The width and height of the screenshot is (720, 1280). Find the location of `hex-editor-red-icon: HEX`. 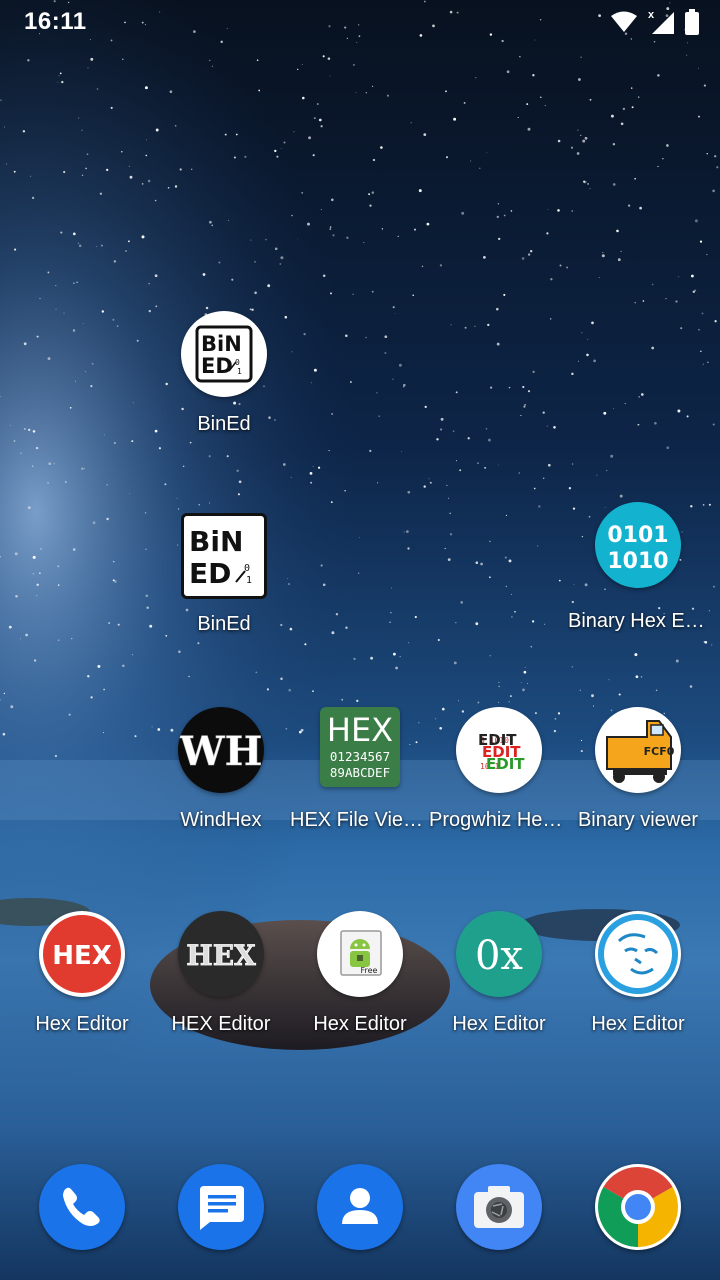

hex-editor-red-icon: HEX is located at coordinates (82, 954).